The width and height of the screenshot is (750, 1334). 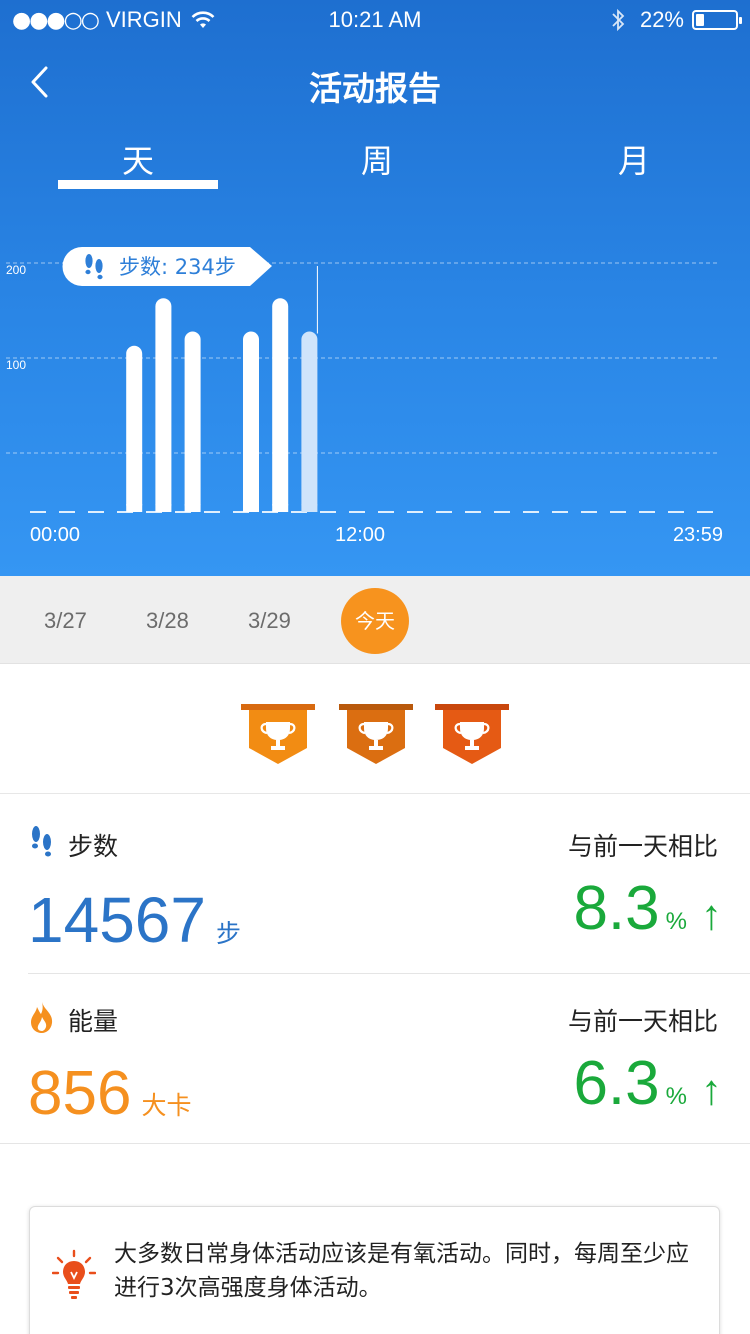 What do you see at coordinates (375, 1059) in the screenshot?
I see `energy-stat: 能量 与前一天相比 856 大卡 6.3 % ↑` at bounding box center [375, 1059].